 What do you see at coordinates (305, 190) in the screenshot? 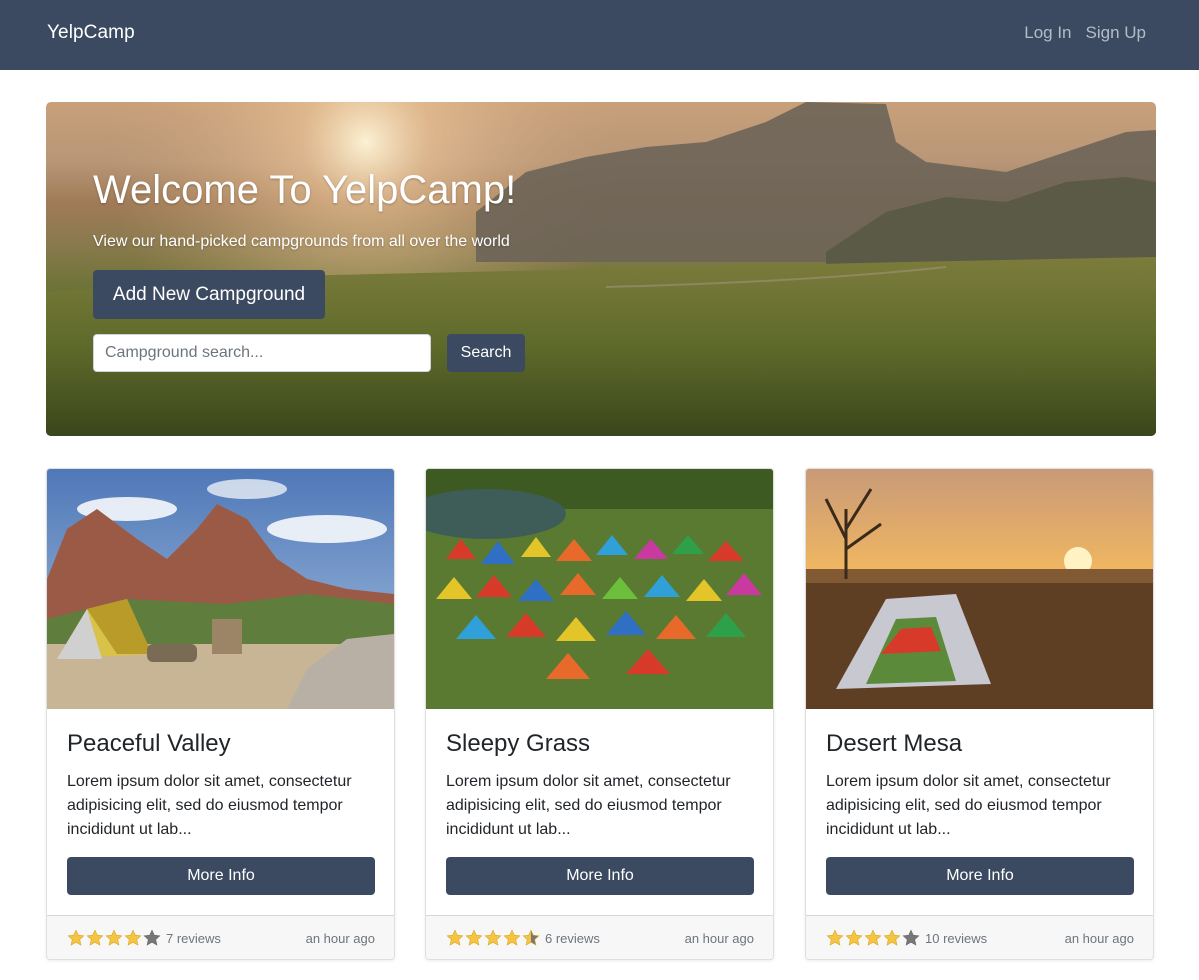
I see `hero-title: Welcome To YelpCamp!` at bounding box center [305, 190].